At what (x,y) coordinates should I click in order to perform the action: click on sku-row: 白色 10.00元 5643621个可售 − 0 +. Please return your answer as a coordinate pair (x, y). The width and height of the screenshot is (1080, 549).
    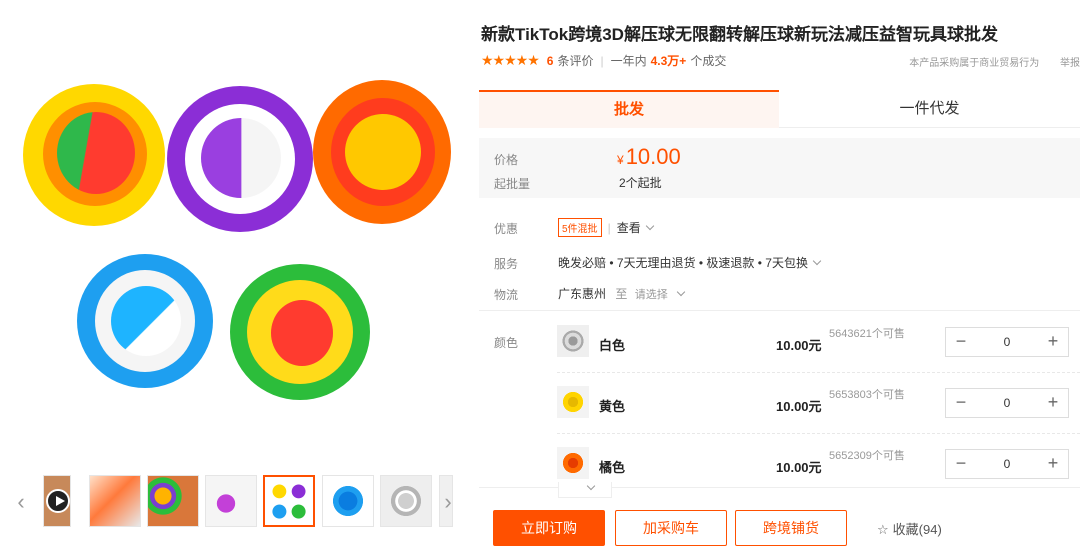
    Looking at the image, I should click on (818, 341).